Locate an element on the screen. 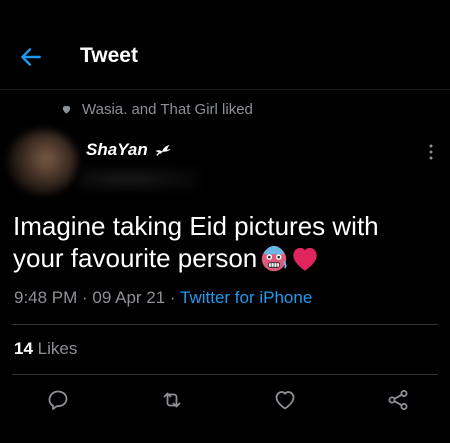 The height and width of the screenshot is (443, 450). share-icon is located at coordinates (398, 400).